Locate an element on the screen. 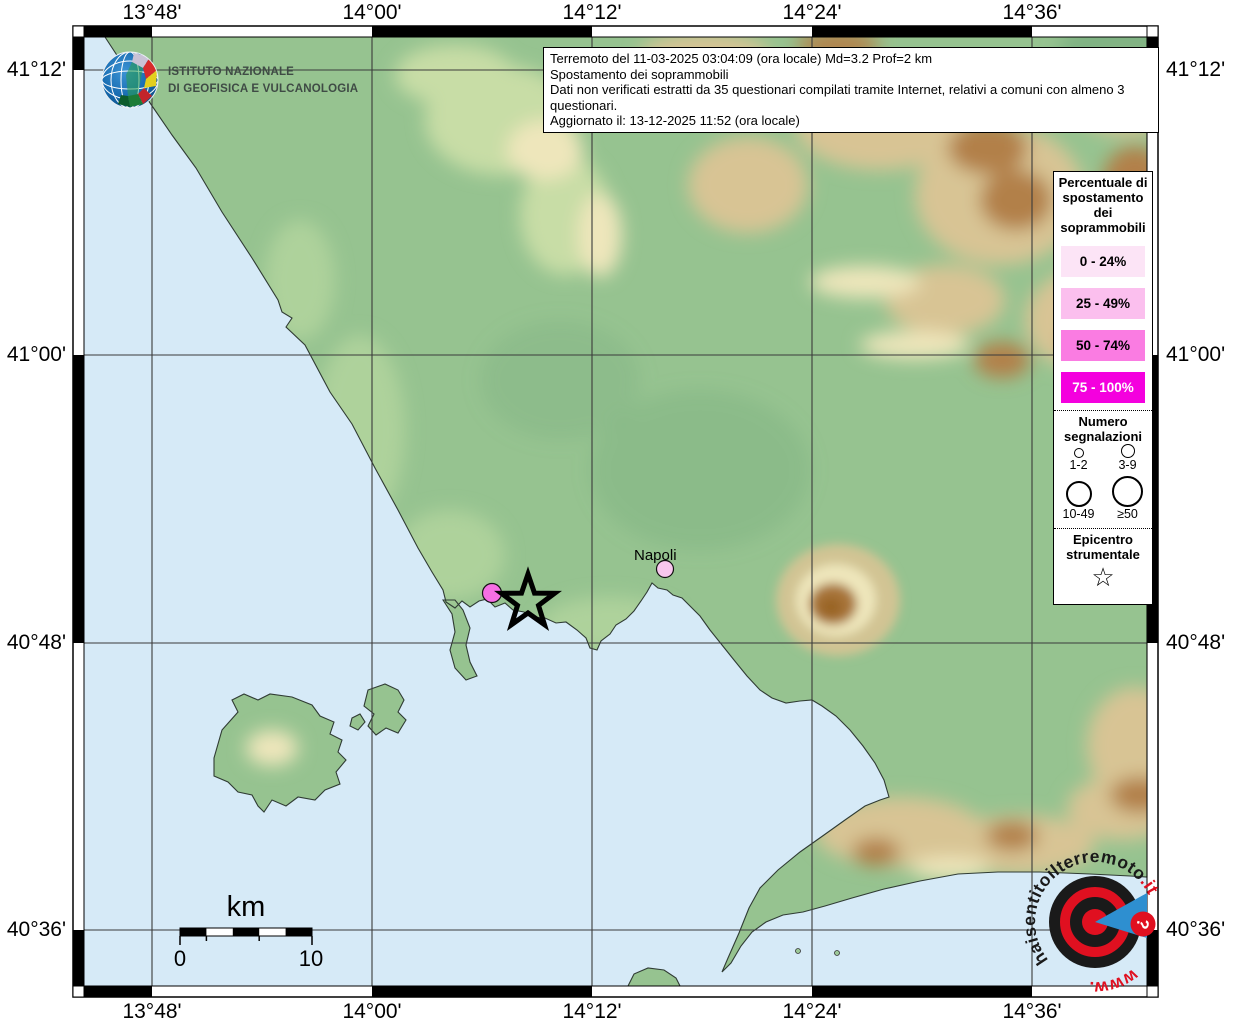 This screenshot has width=1255, height=1024. epicenter-star-icon: ☆ is located at coordinates (1103, 577).